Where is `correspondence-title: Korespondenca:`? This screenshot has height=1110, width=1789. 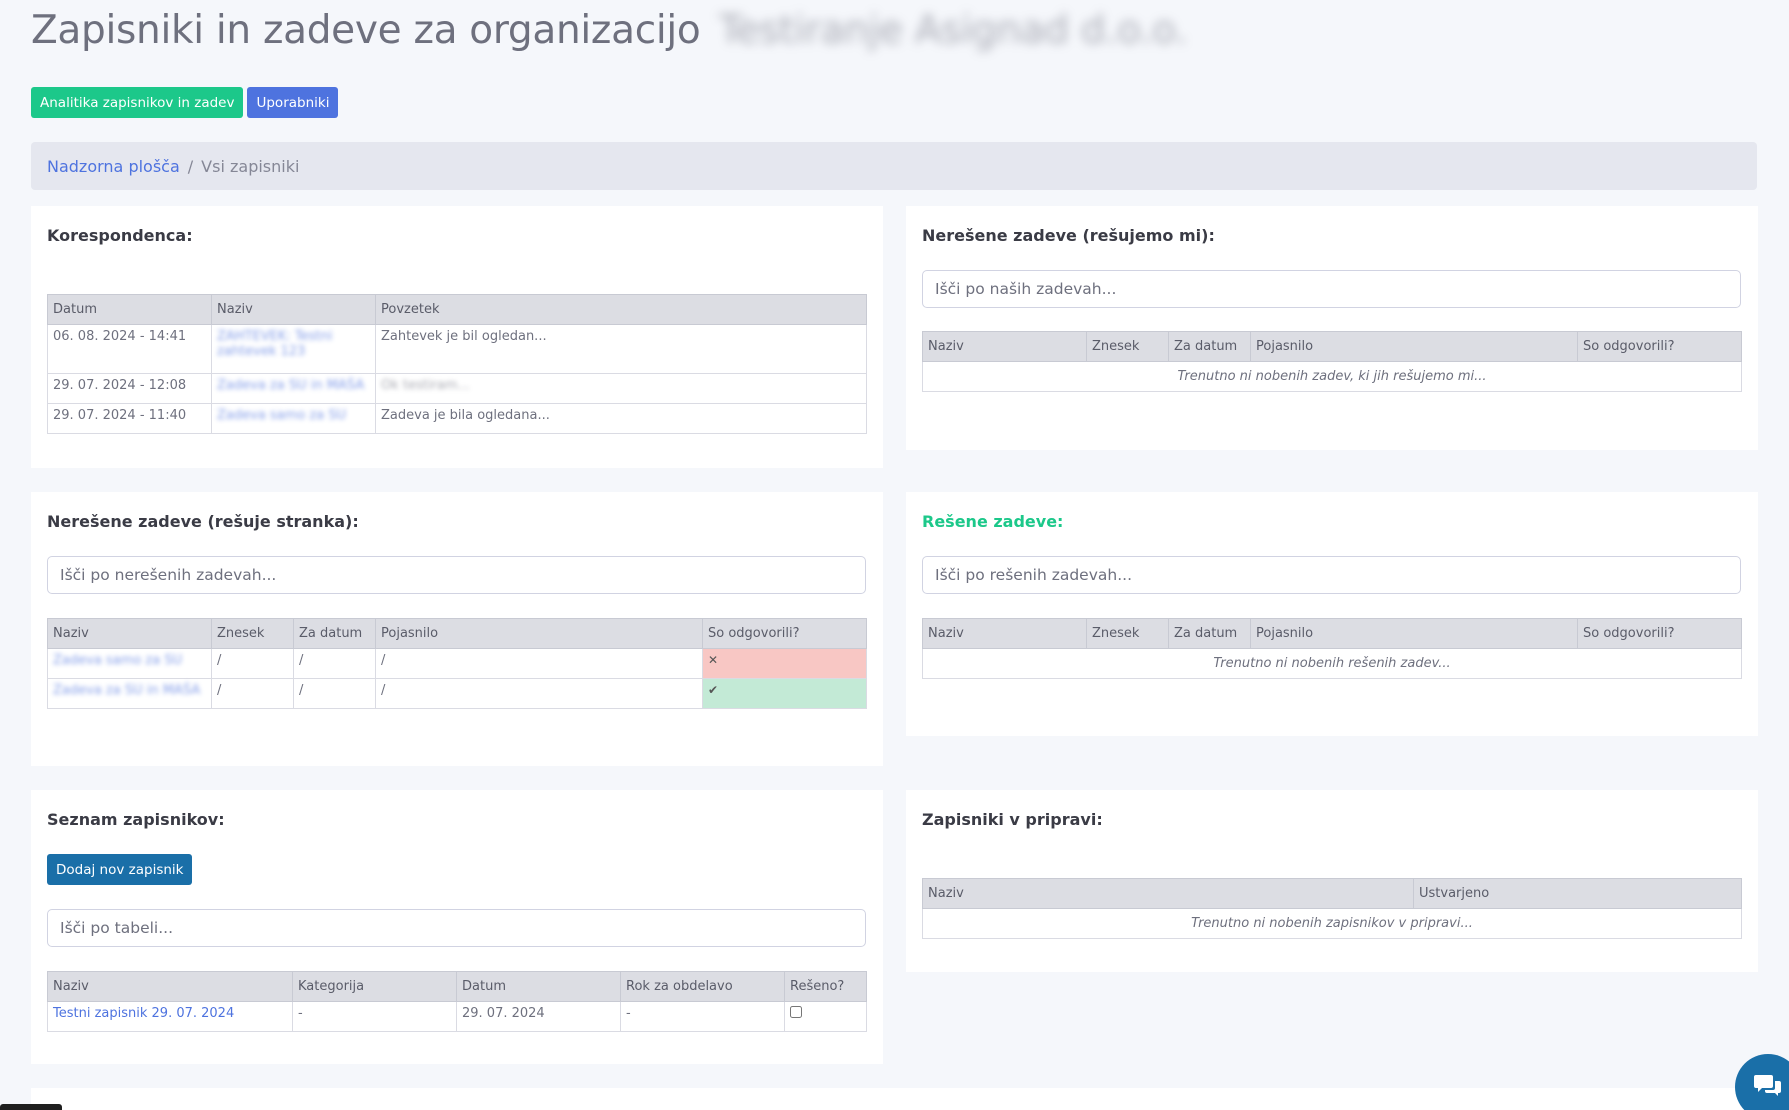 correspondence-title: Korespondenca: is located at coordinates (120, 235).